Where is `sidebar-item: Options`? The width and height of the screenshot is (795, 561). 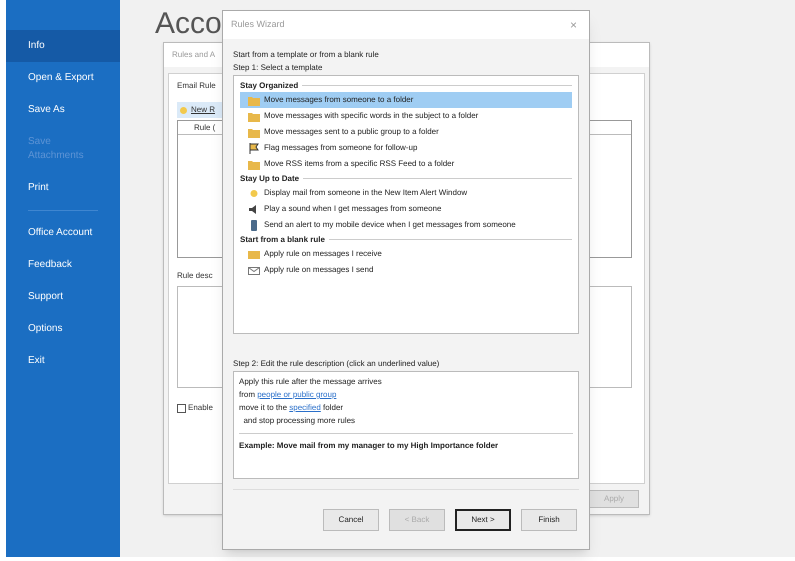 sidebar-item: Options is located at coordinates (63, 329).